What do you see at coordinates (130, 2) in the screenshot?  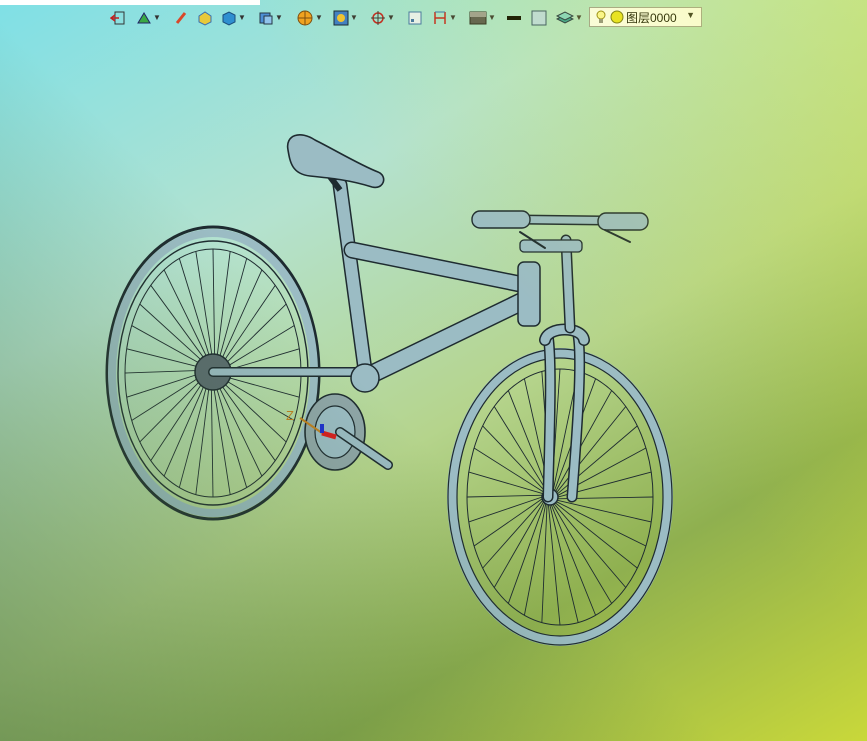 I see `toolbar-tab-strip` at bounding box center [130, 2].